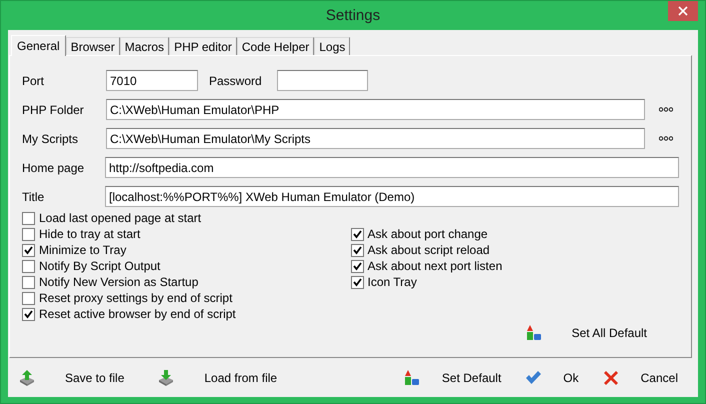 The image size is (706, 404). Describe the element at coordinates (453, 378) in the screenshot. I see `default-button: Set Default` at that location.